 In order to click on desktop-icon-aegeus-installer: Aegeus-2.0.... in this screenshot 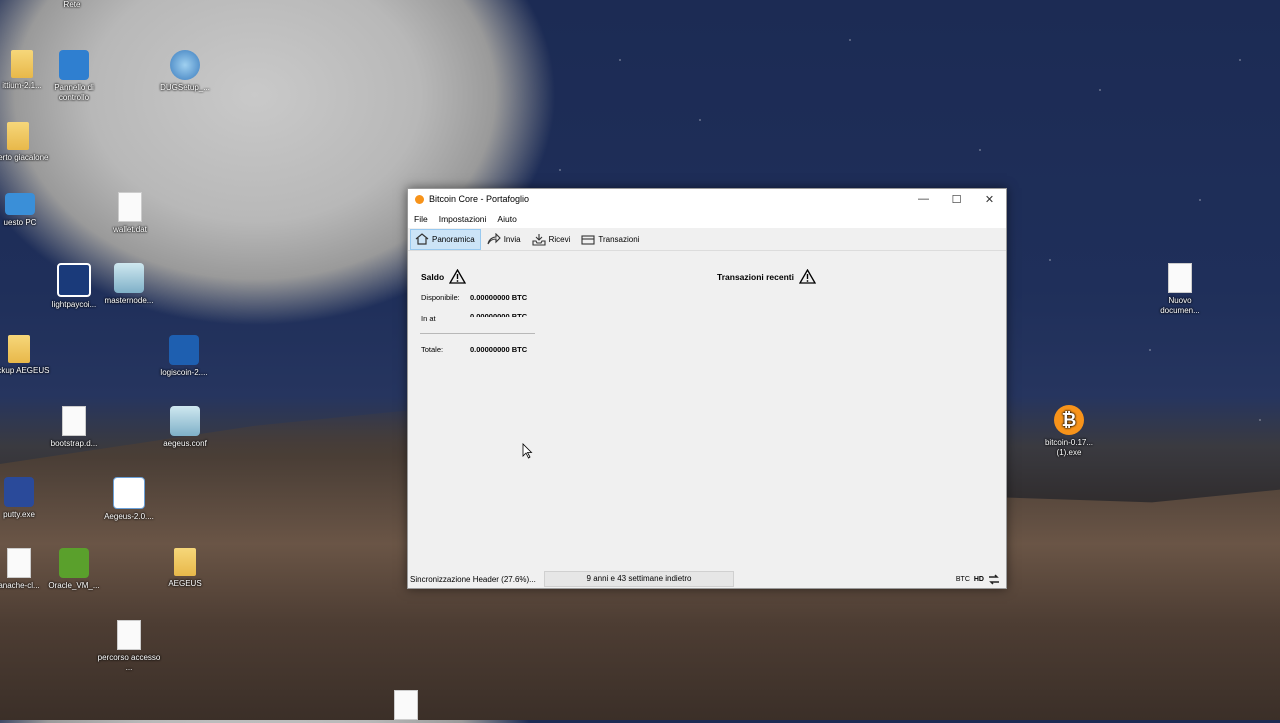, I will do `click(129, 499)`.